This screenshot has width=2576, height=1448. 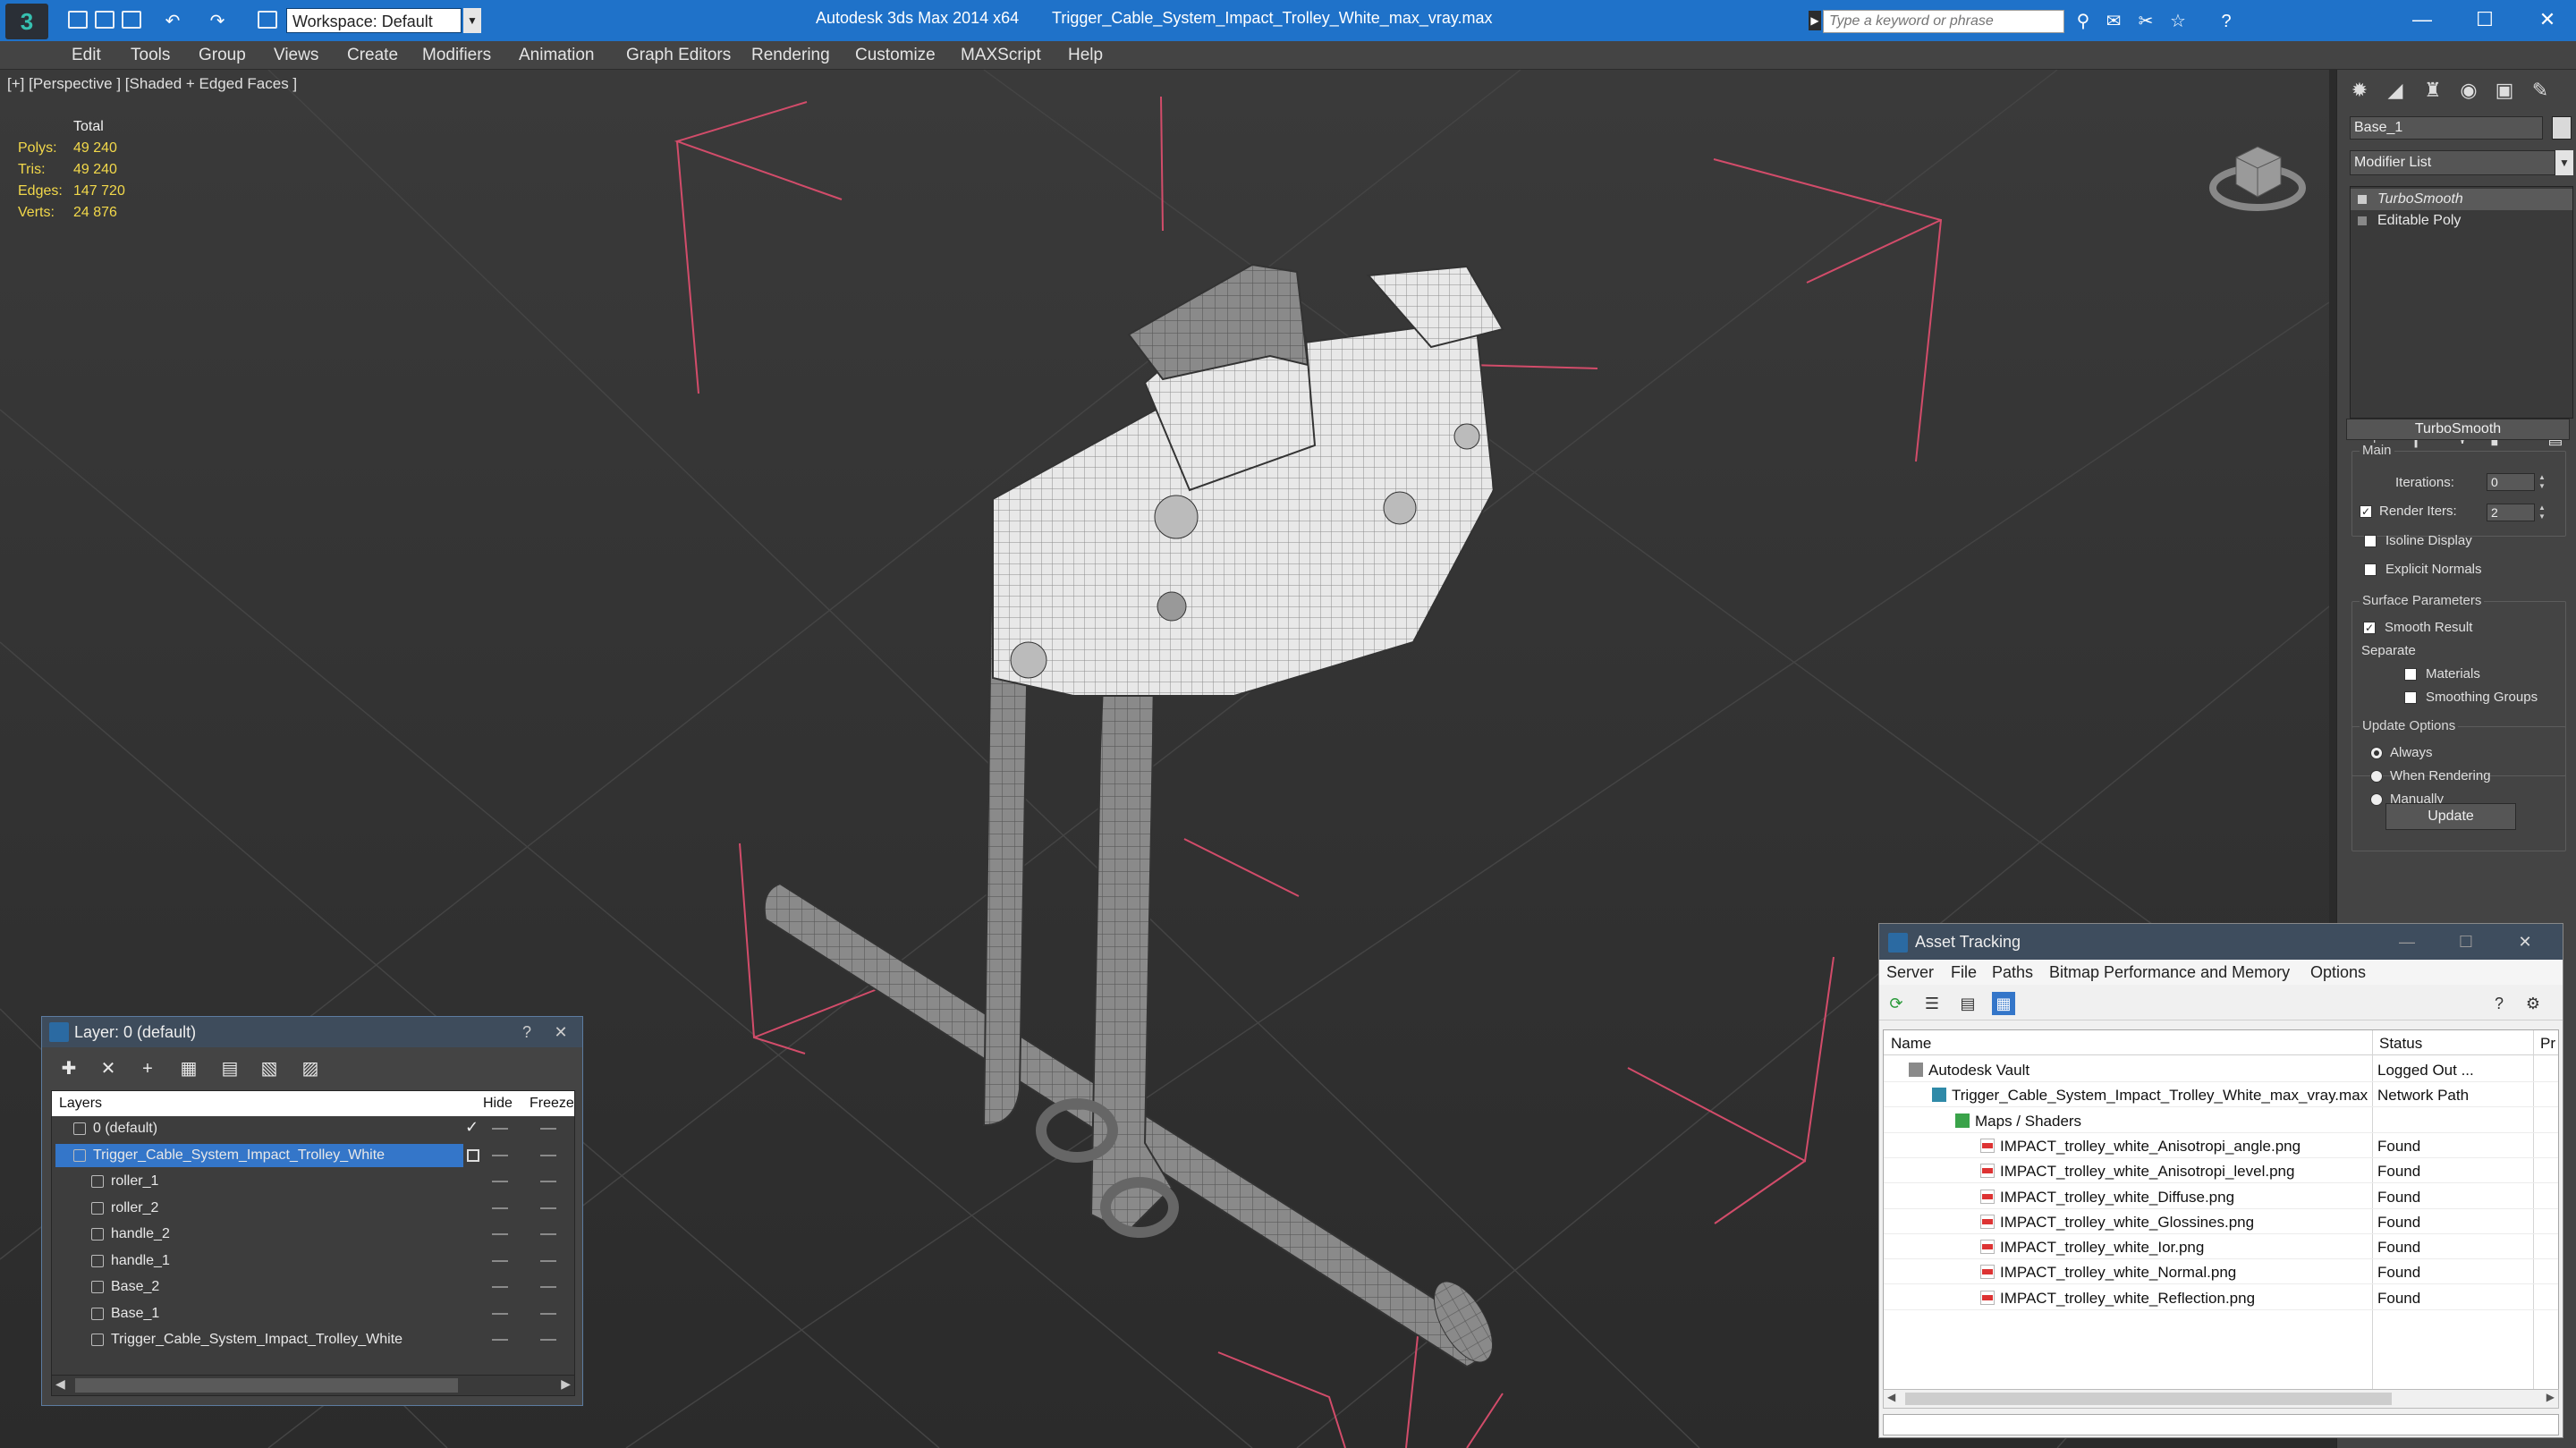 I want to click on layer-row: roller_2, so click(x=313, y=1208).